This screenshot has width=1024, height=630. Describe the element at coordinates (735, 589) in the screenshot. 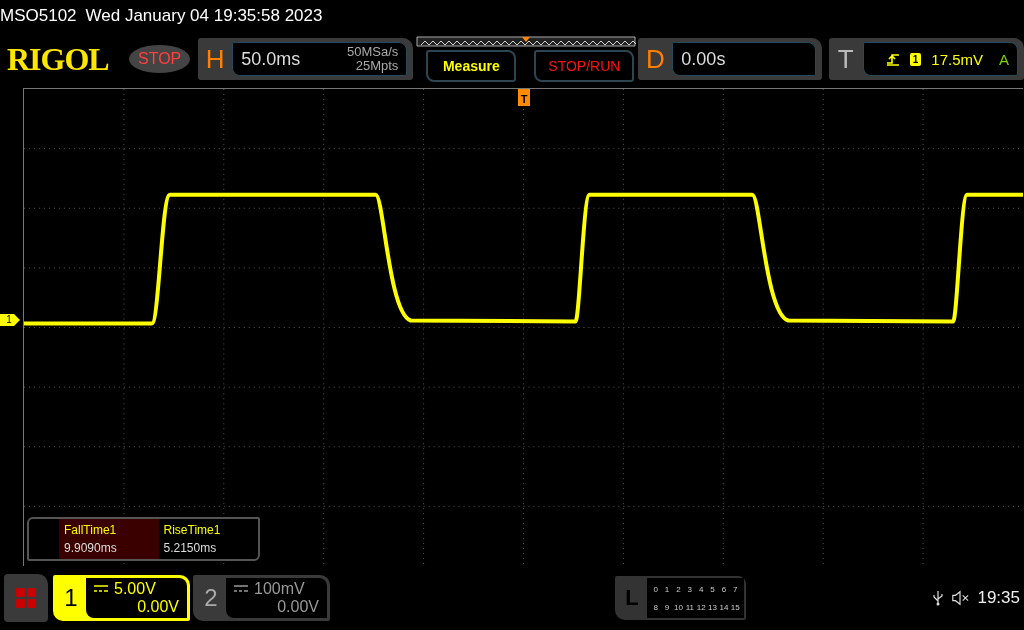

I see `logic-channel-number: 7` at that location.